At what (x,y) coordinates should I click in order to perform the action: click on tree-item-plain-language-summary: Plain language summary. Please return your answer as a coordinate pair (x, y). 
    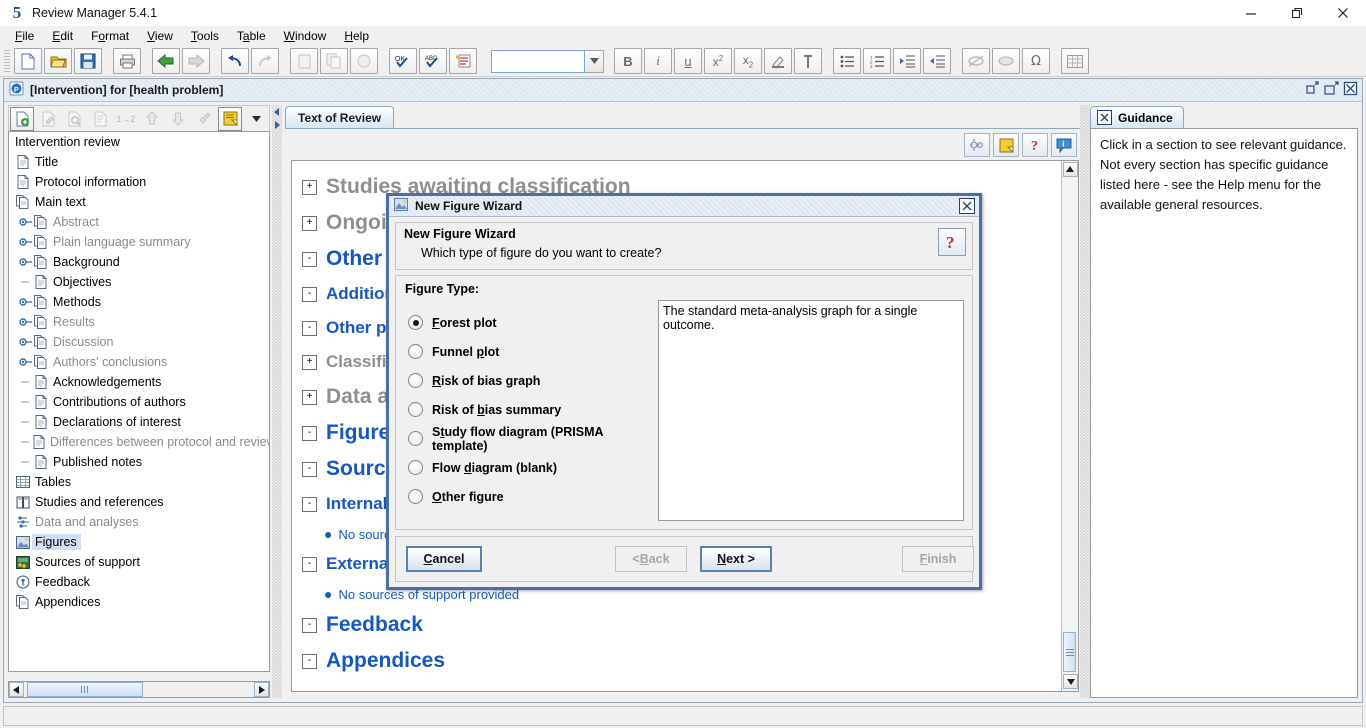
    Looking at the image, I should click on (139, 242).